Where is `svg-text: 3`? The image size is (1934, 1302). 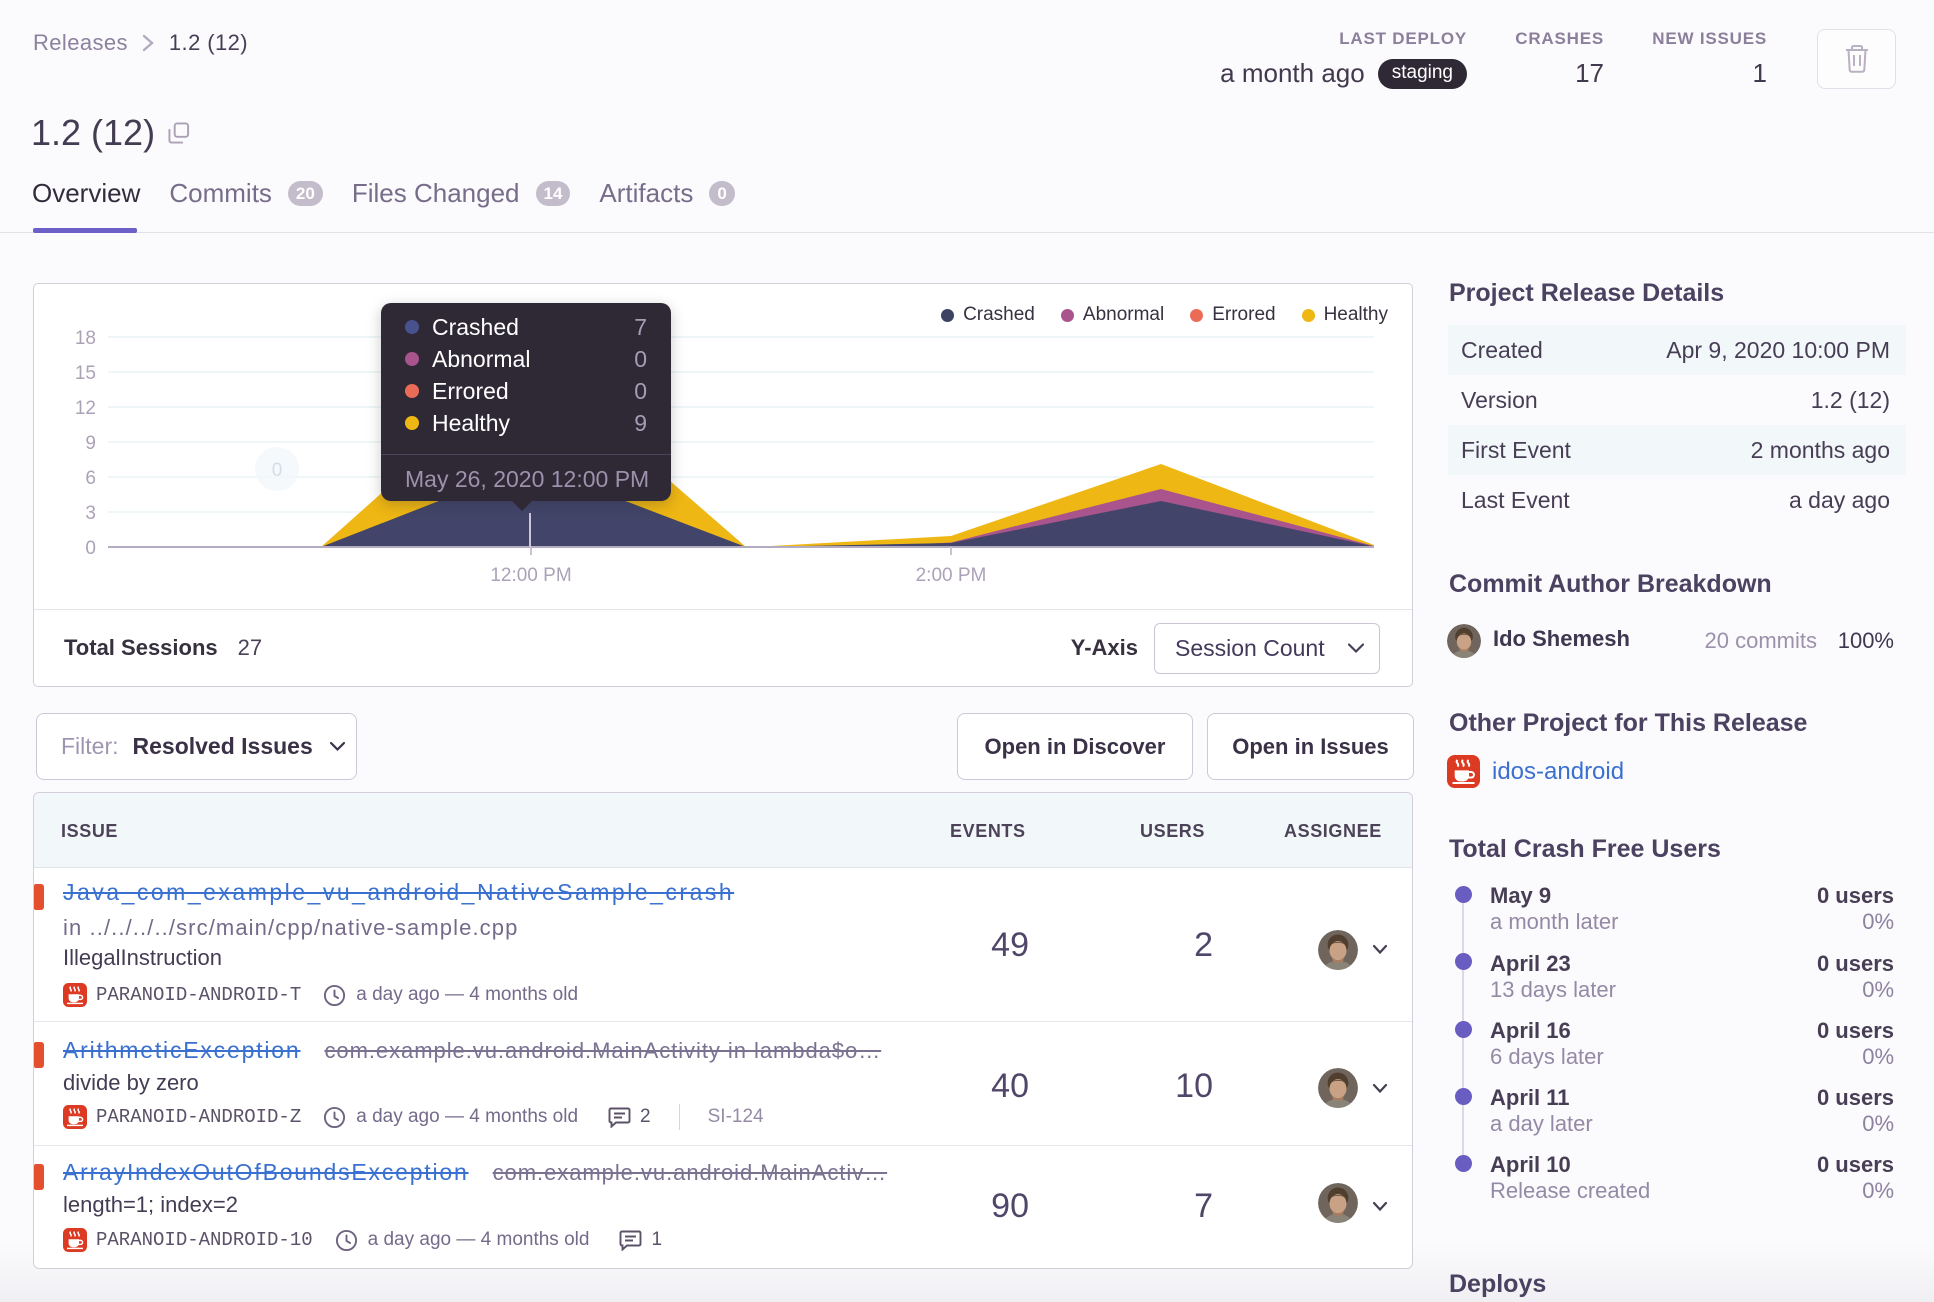 svg-text: 3 is located at coordinates (90, 513).